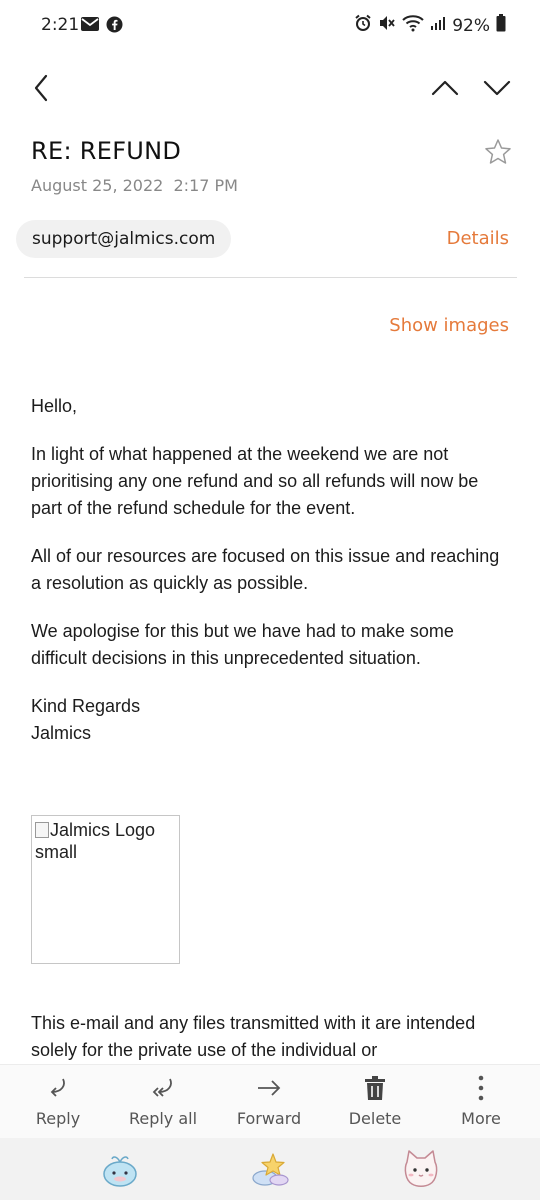 This screenshot has width=540, height=1200. I want to click on cat-icon, so click(421, 1168).